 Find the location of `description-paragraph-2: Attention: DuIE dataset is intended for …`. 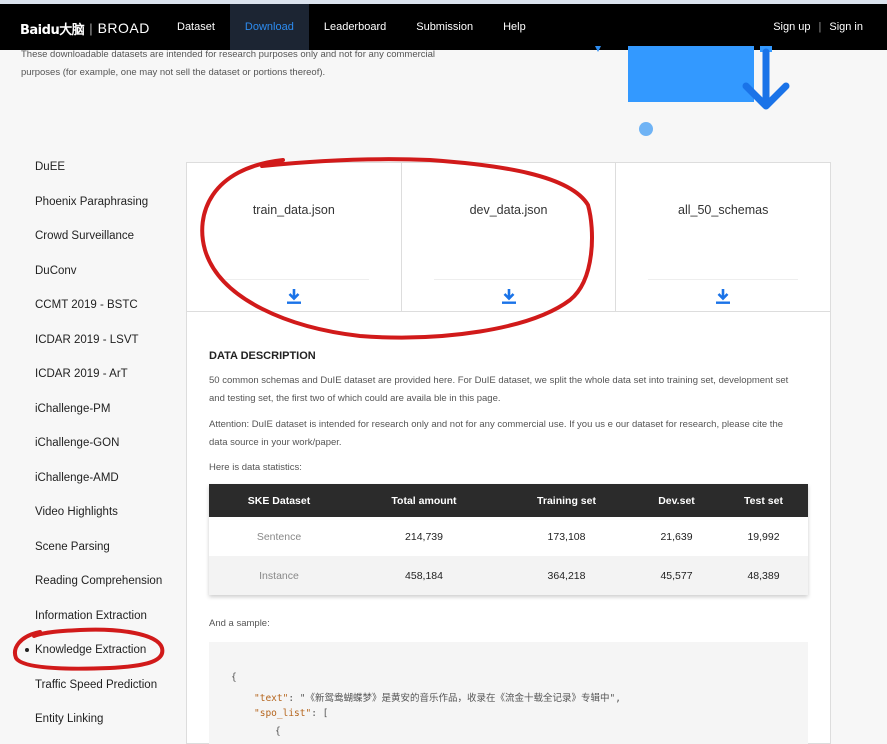

description-paragraph-2: Attention: DuIE dataset is intended for … is located at coordinates (509, 433).